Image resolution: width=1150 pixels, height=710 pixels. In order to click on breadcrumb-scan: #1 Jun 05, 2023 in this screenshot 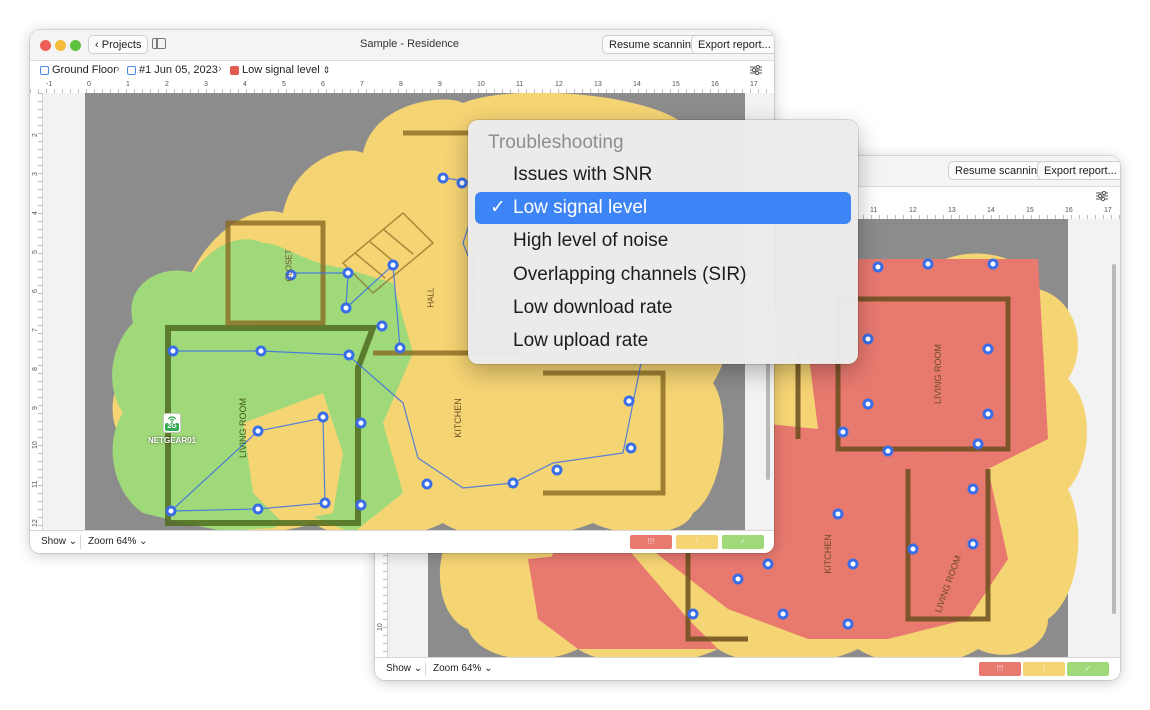, I will do `click(172, 70)`.